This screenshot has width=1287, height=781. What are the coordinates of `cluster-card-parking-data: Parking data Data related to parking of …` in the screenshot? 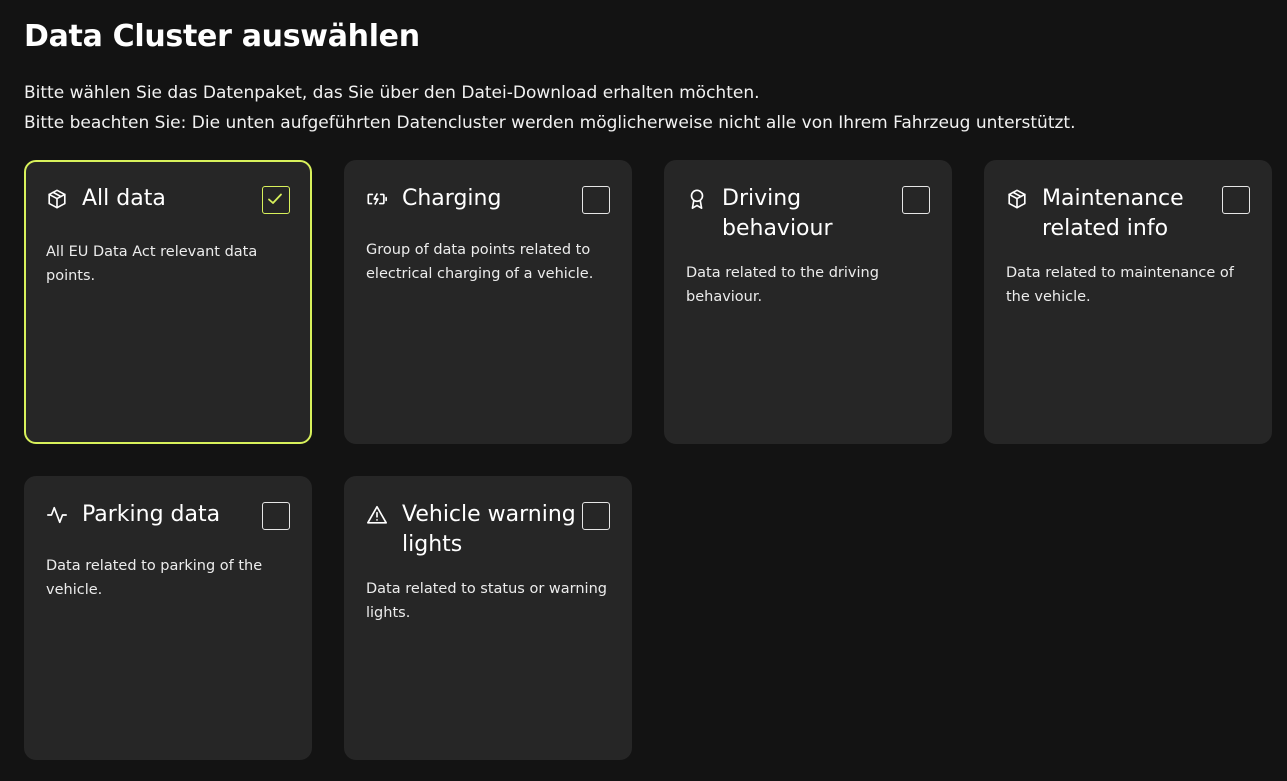 It's located at (168, 618).